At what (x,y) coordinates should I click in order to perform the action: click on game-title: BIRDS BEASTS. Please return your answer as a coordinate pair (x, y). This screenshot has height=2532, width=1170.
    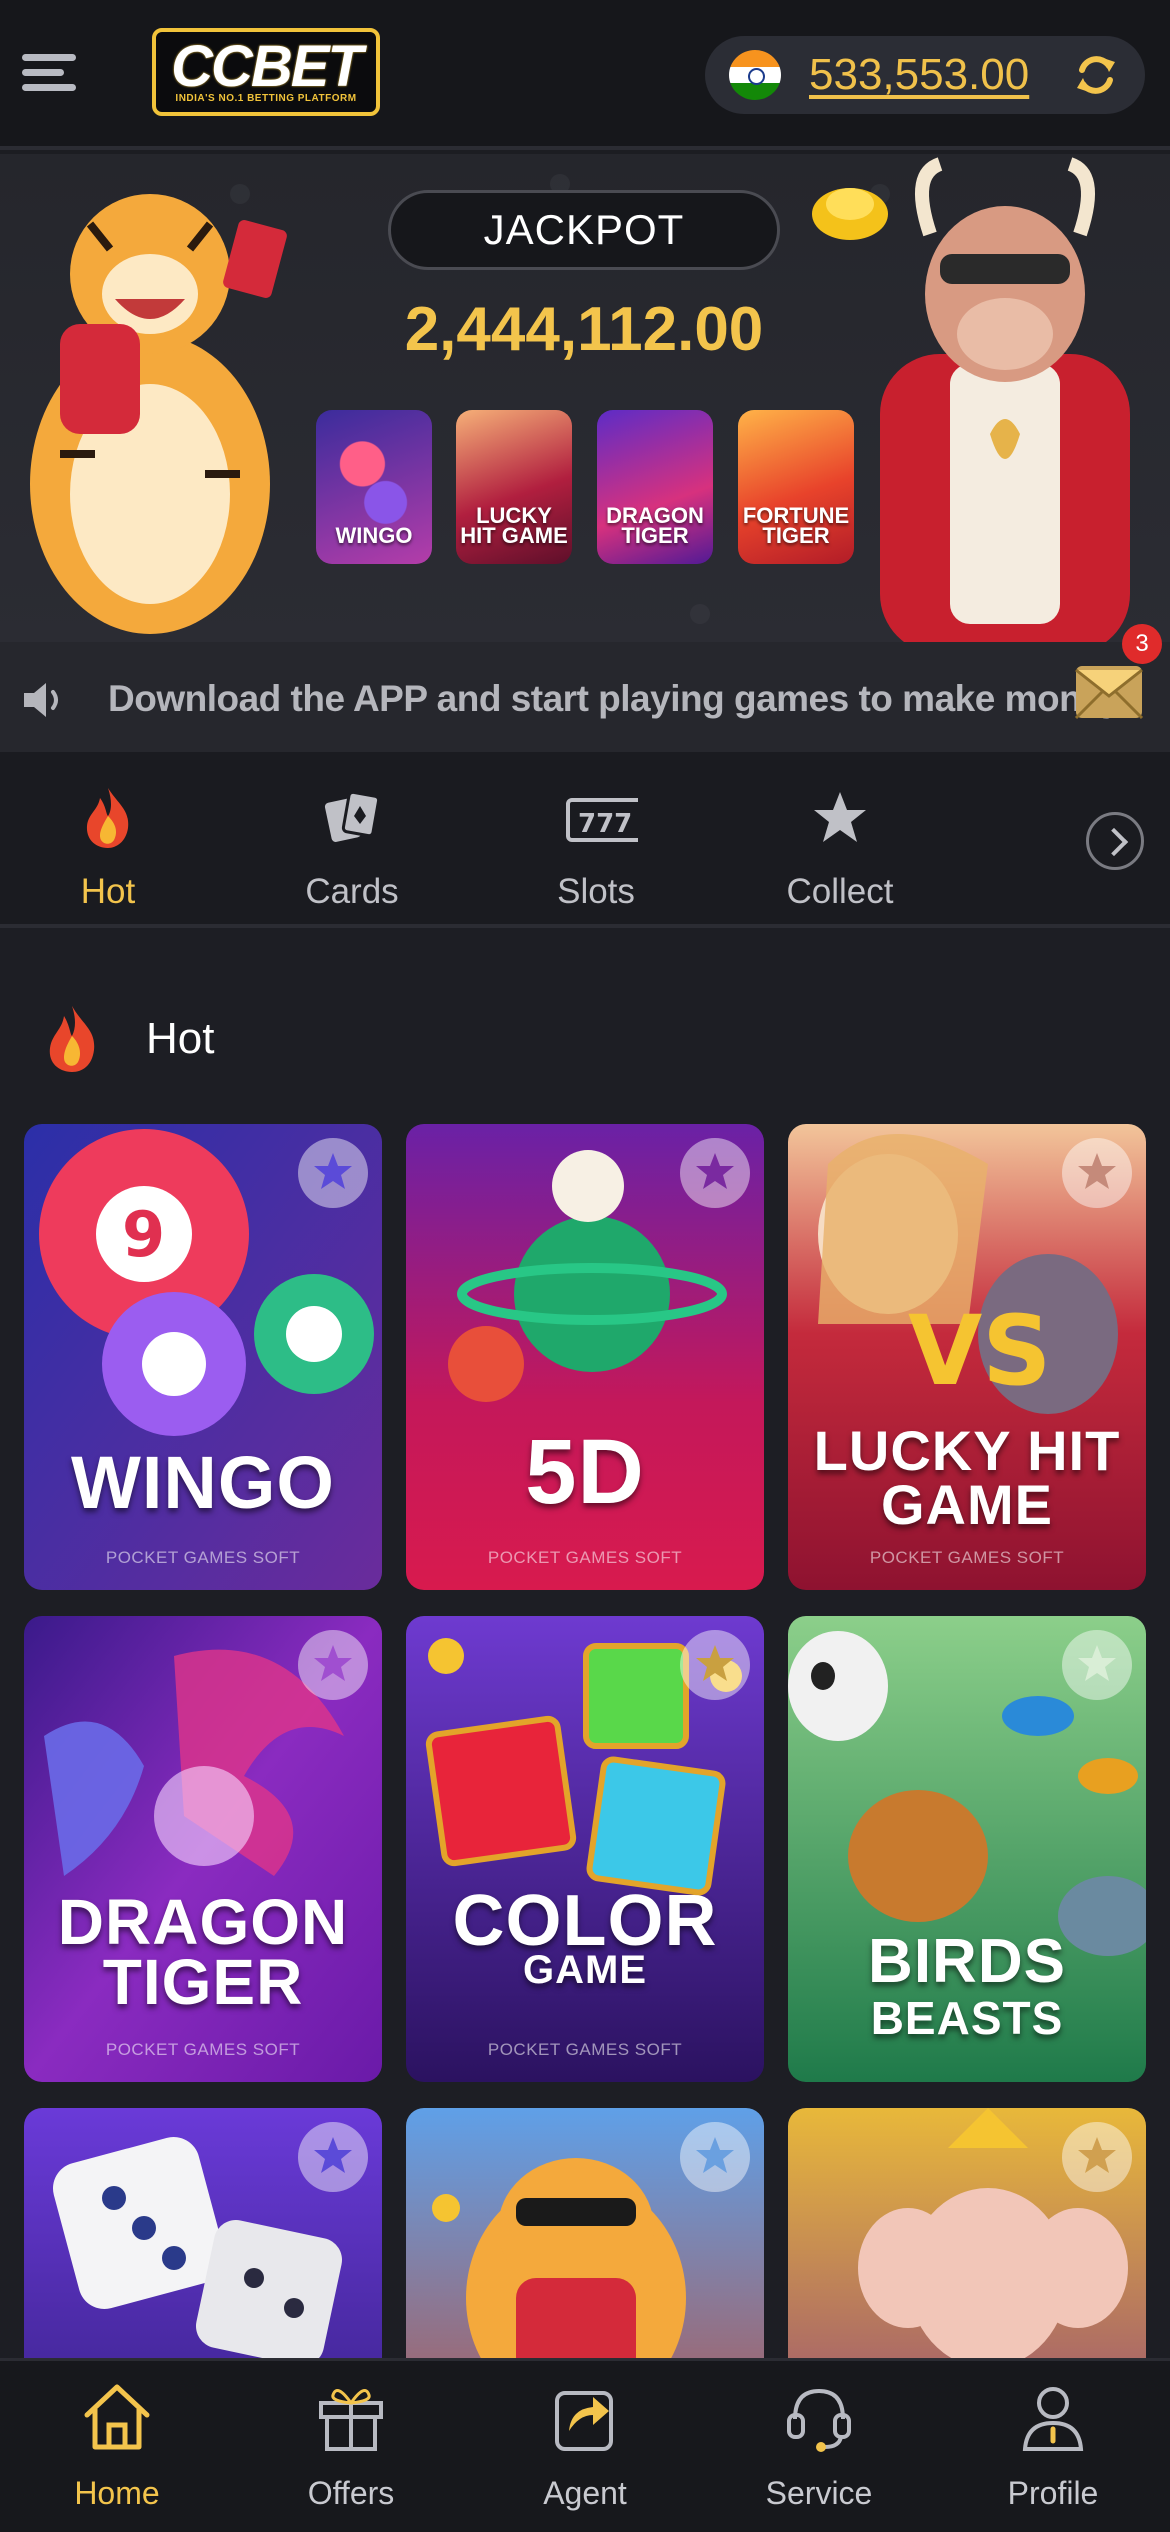
    Looking at the image, I should click on (967, 1986).